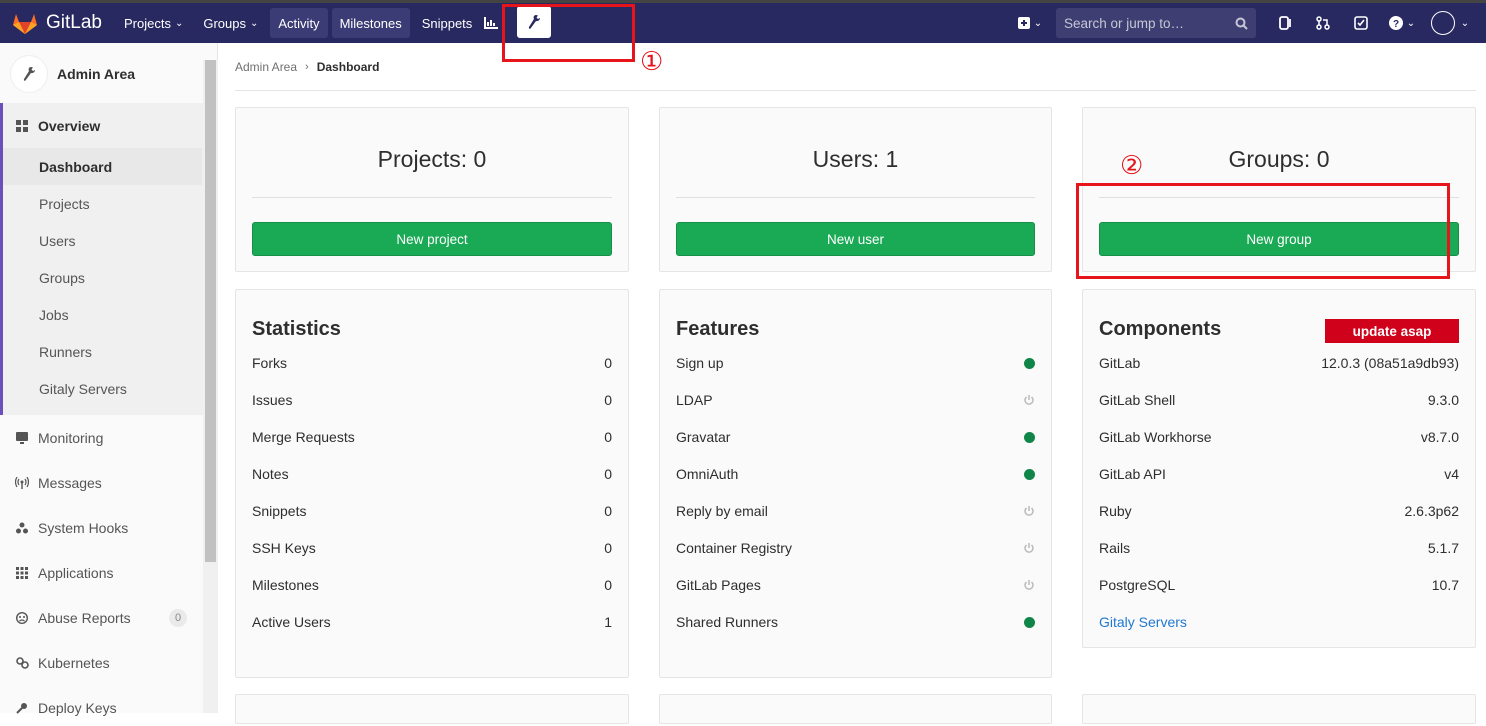  What do you see at coordinates (102, 166) in the screenshot?
I see `sidebar-item-dashboard: Dashboard` at bounding box center [102, 166].